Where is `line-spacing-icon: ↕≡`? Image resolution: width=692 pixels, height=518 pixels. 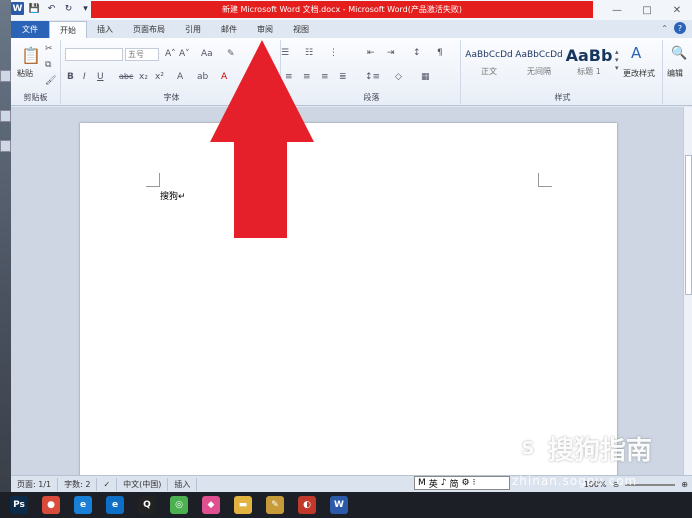 line-spacing-icon: ↕≡ is located at coordinates (372, 77).